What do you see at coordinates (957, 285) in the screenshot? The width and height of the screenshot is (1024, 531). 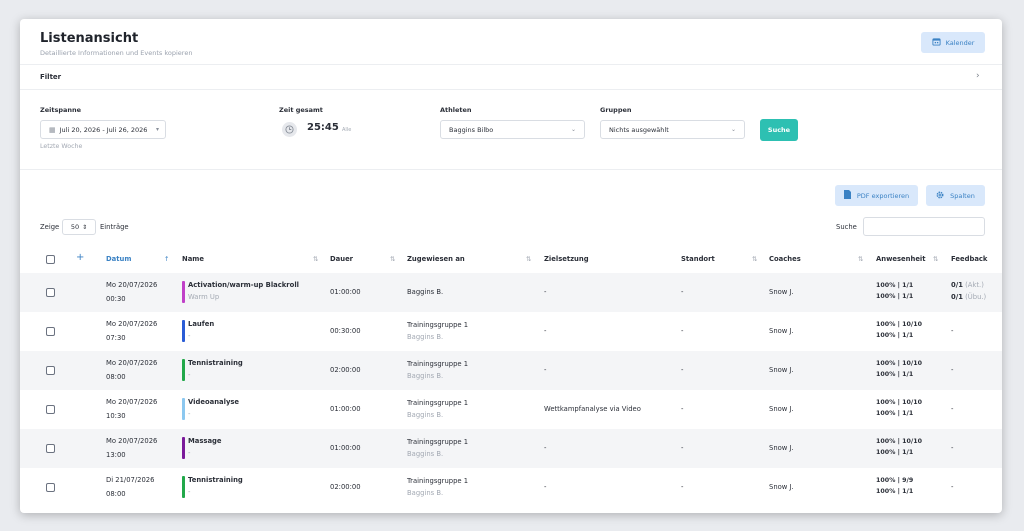 I see `row-feedback-1: 0/1` at bounding box center [957, 285].